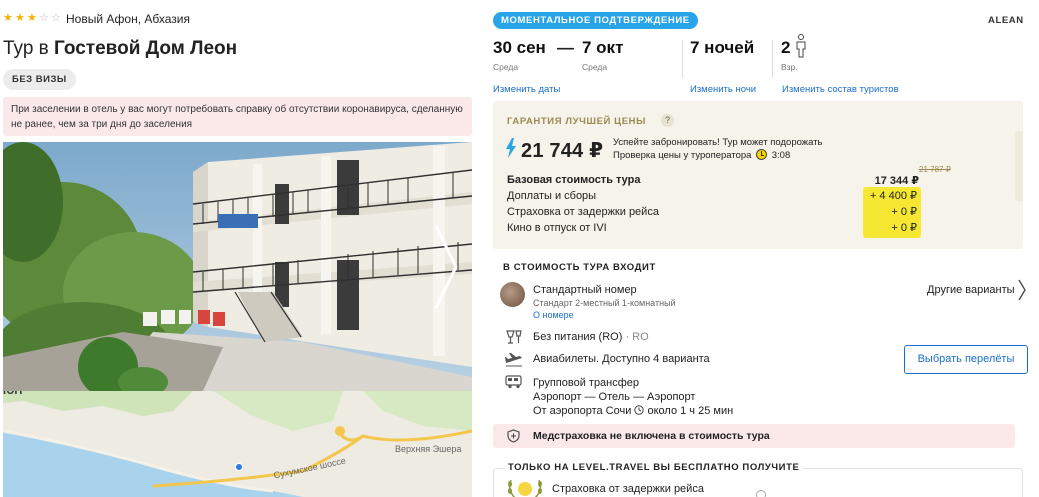 The height and width of the screenshot is (497, 1039). Describe the element at coordinates (13, 394) in the screenshot. I see `map-label-cut: ЮН` at that location.